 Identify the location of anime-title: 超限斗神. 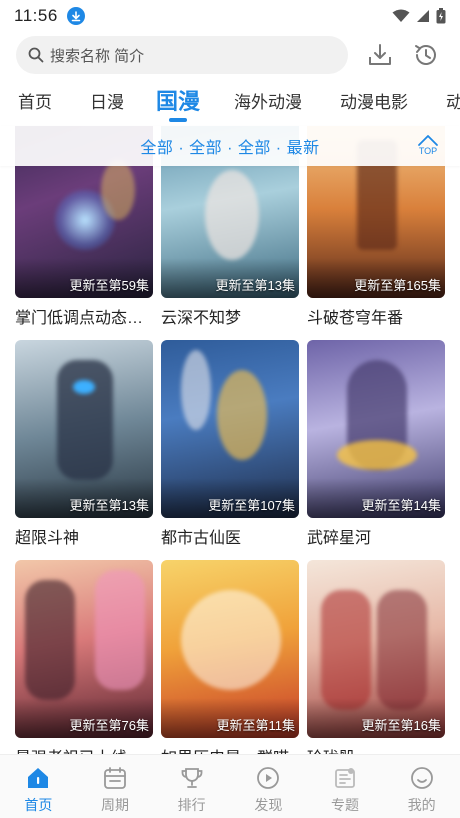
(47, 538).